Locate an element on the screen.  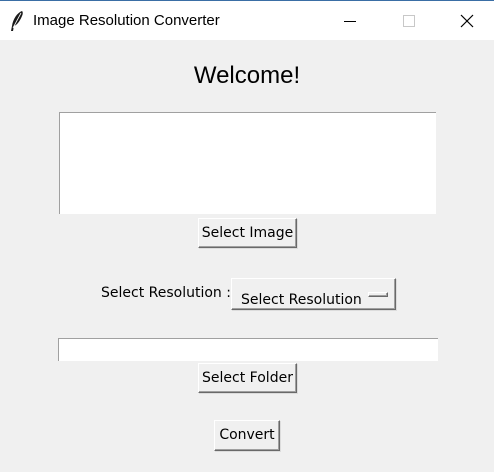
close-button is located at coordinates (465, 20).